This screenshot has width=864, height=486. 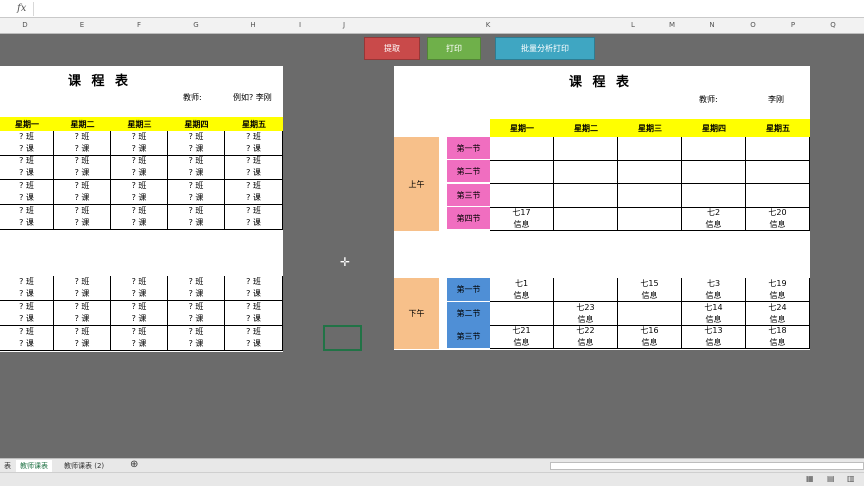 What do you see at coordinates (82, 25) in the screenshot?
I see `column-label-e: E` at bounding box center [82, 25].